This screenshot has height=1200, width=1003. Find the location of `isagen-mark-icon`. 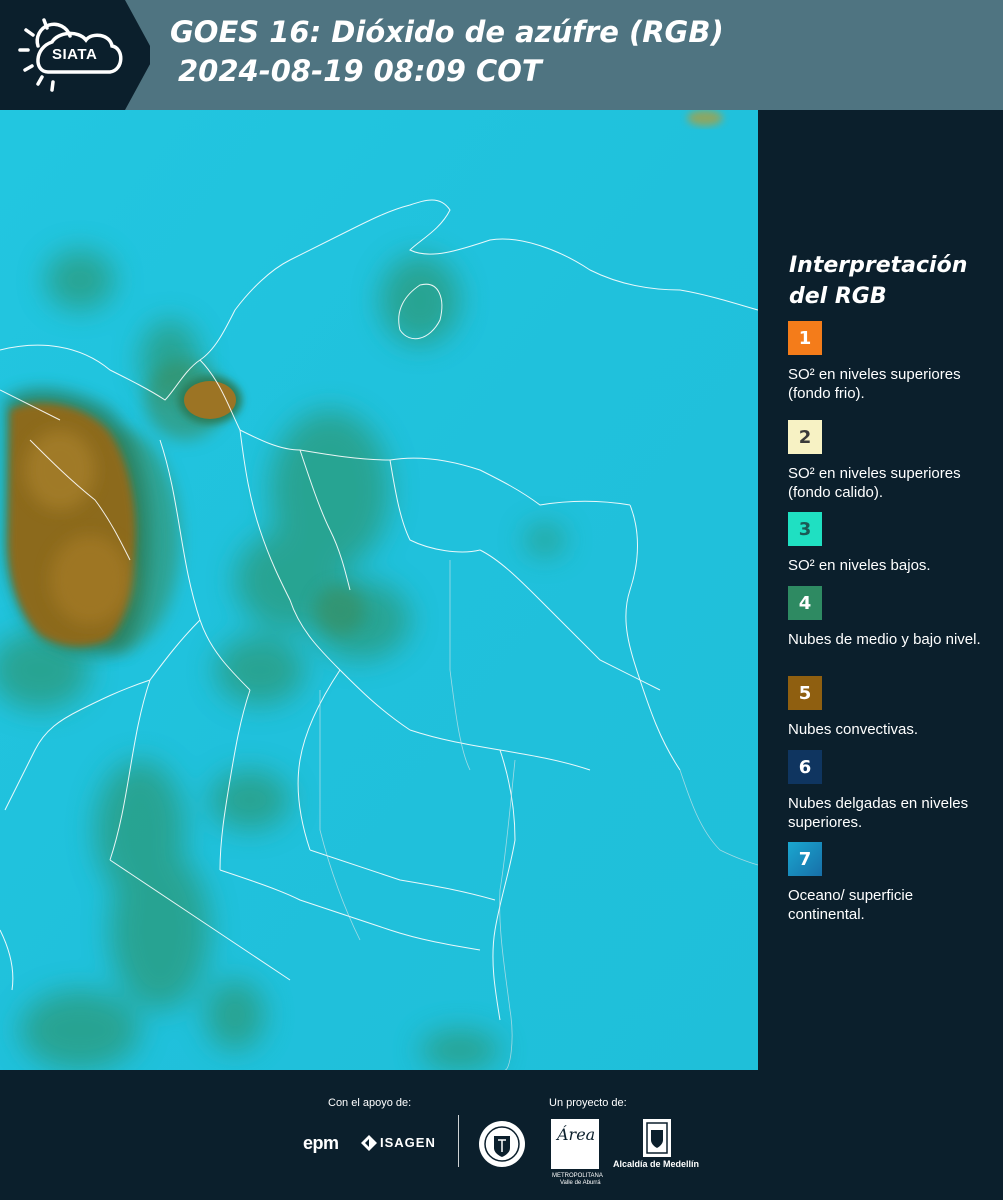

isagen-mark-icon is located at coordinates (369, 1143).